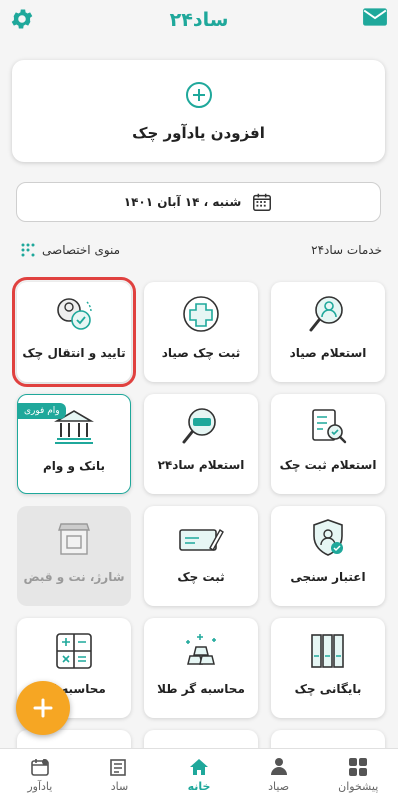 This screenshot has width=398, height=800. I want to click on users-icon, so click(278, 766).